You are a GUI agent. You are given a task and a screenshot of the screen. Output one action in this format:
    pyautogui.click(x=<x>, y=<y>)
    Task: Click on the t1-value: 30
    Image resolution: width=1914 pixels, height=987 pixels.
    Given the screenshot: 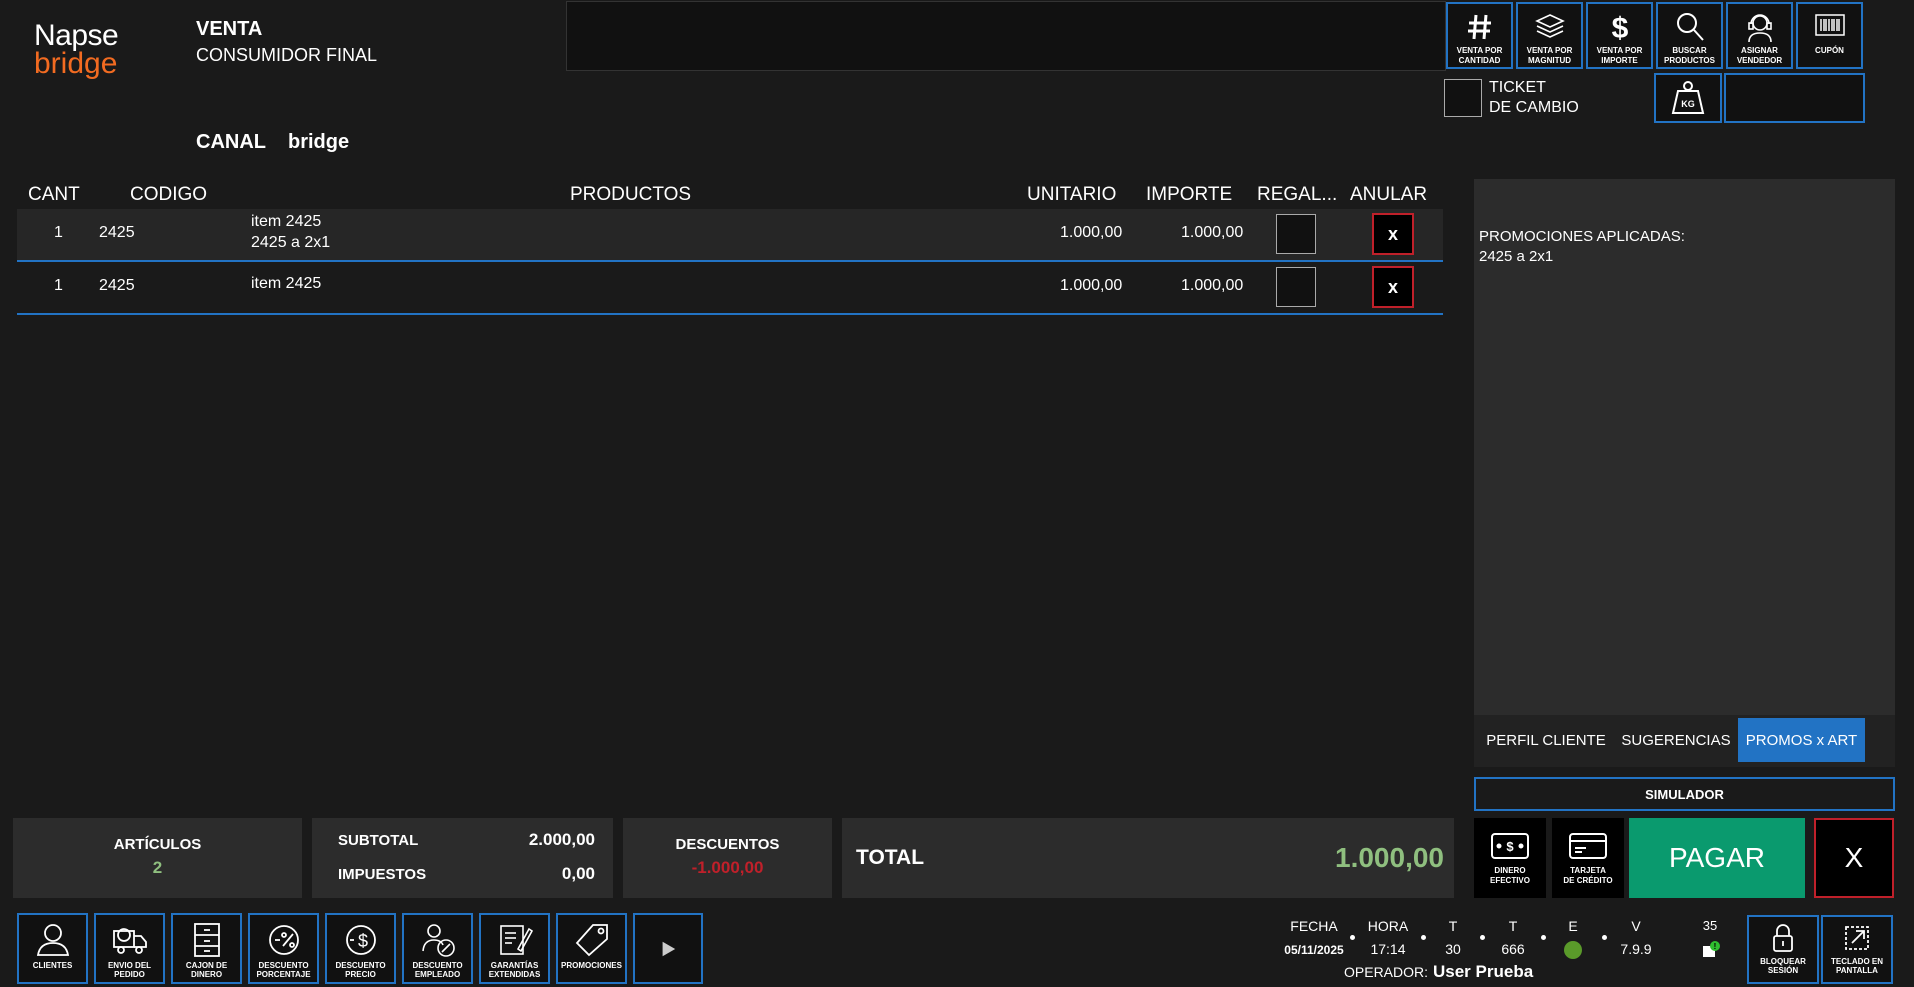 What is the action you would take?
    pyautogui.click(x=1453, y=949)
    